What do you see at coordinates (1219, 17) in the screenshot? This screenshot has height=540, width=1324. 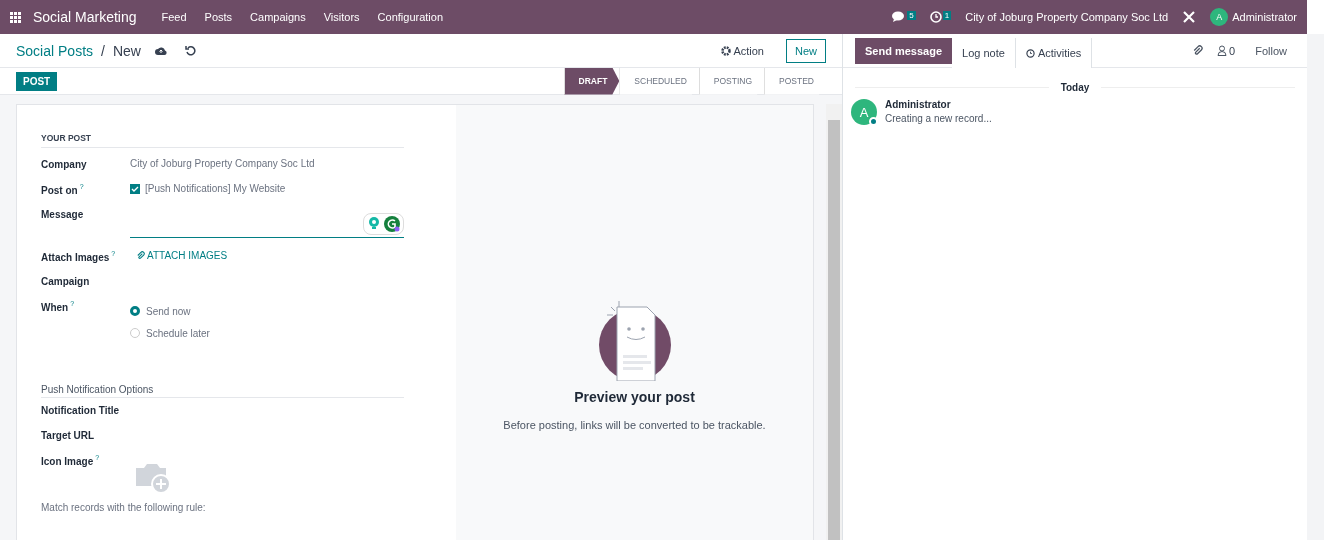 I see `user-avatar: A` at bounding box center [1219, 17].